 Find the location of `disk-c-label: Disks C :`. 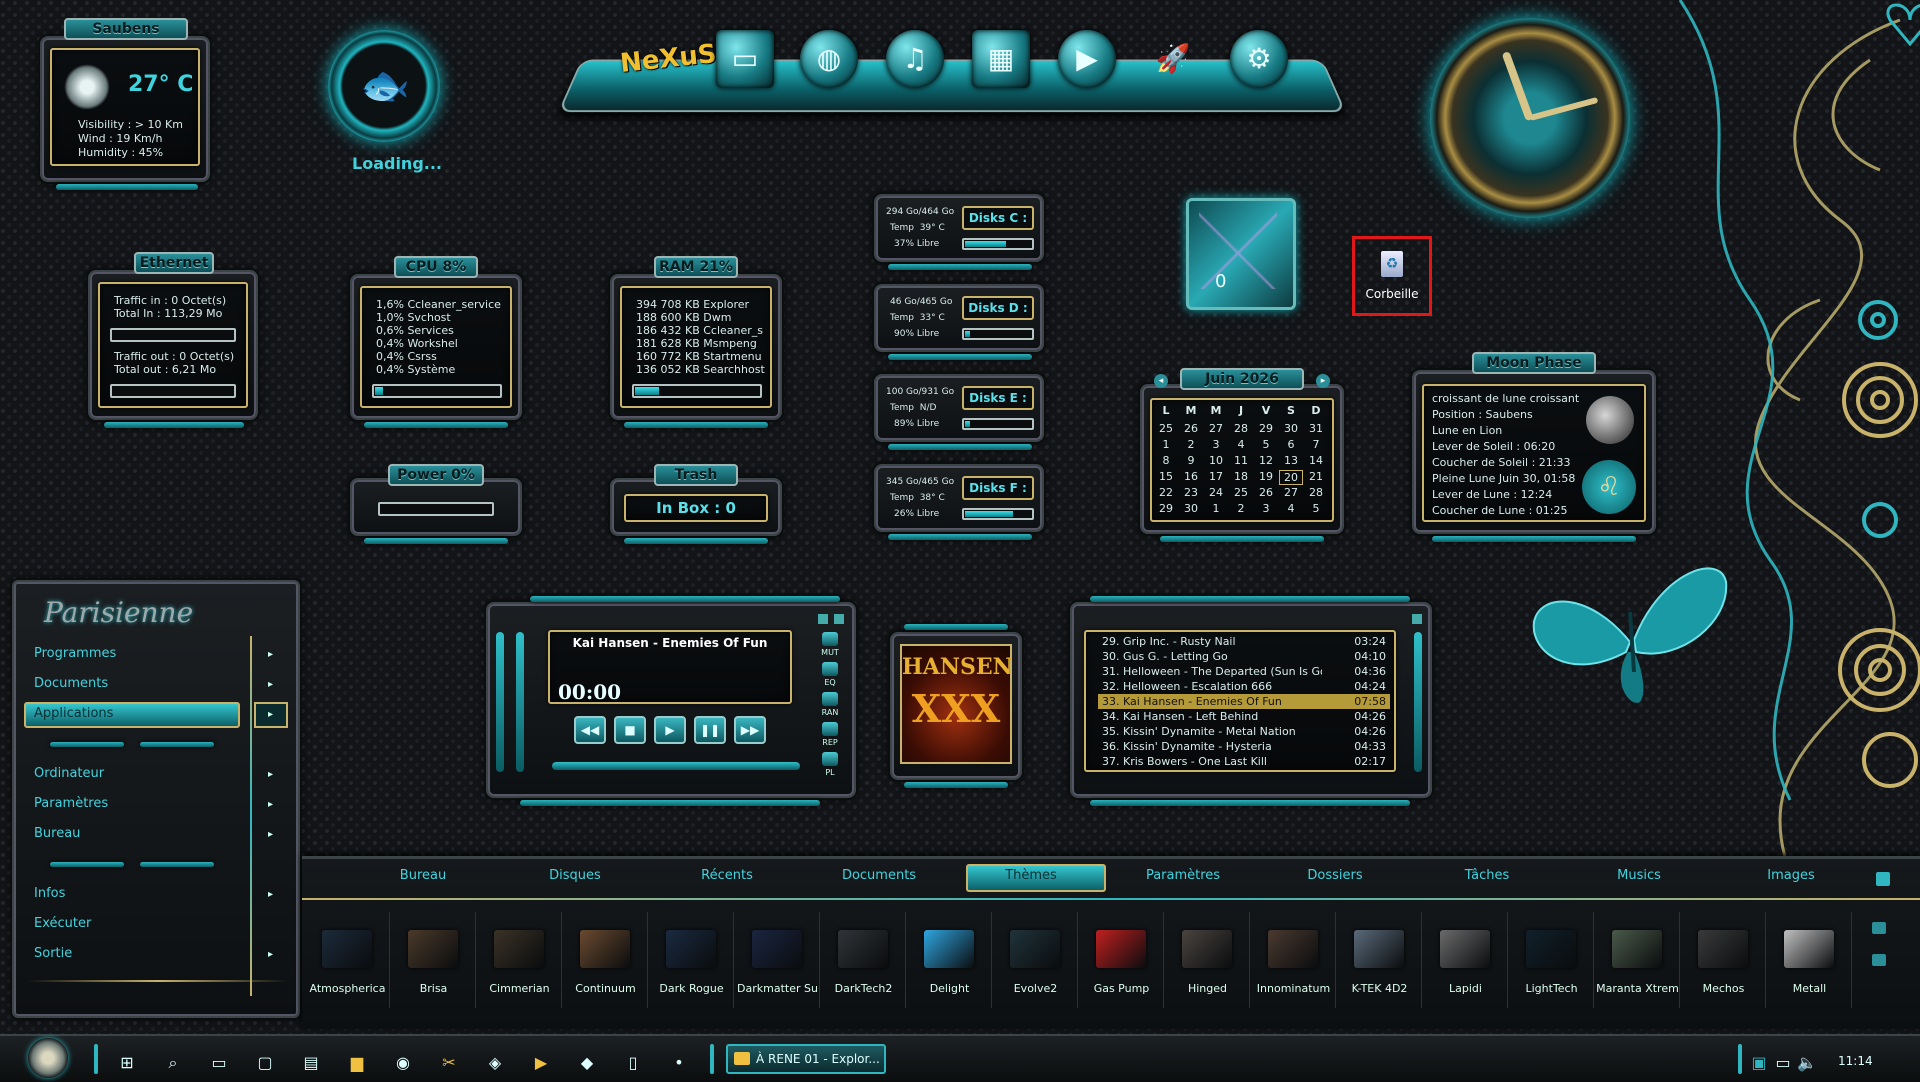

disk-c-label: Disks C : is located at coordinates (998, 218).